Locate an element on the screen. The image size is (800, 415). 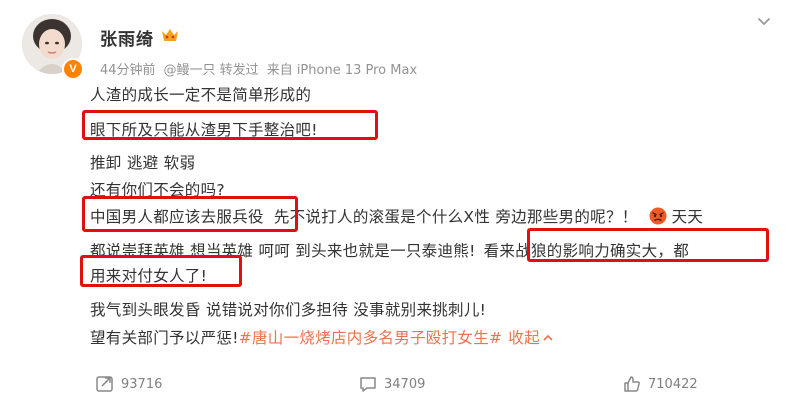
comment-count: 34709 is located at coordinates (405, 384).